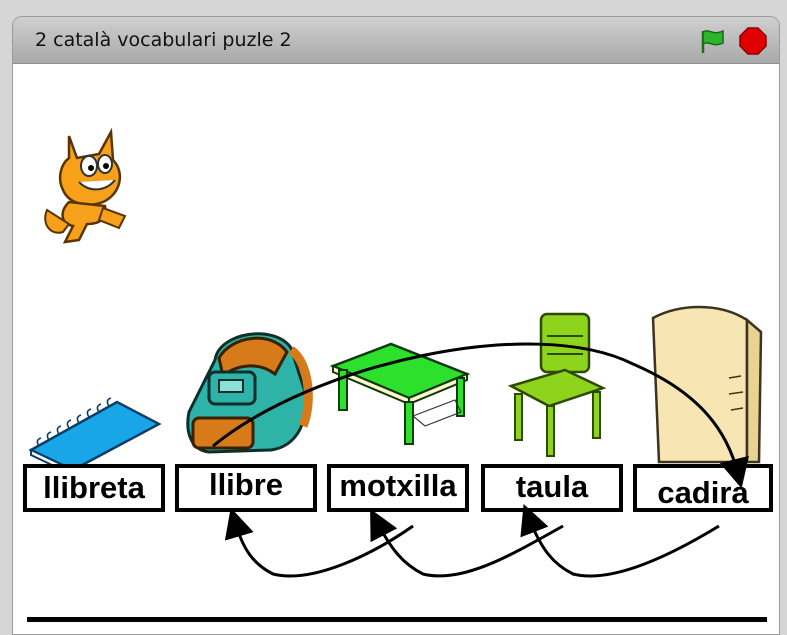  What do you see at coordinates (319, 542) in the screenshot?
I see `arrow-to-llibre` at bounding box center [319, 542].